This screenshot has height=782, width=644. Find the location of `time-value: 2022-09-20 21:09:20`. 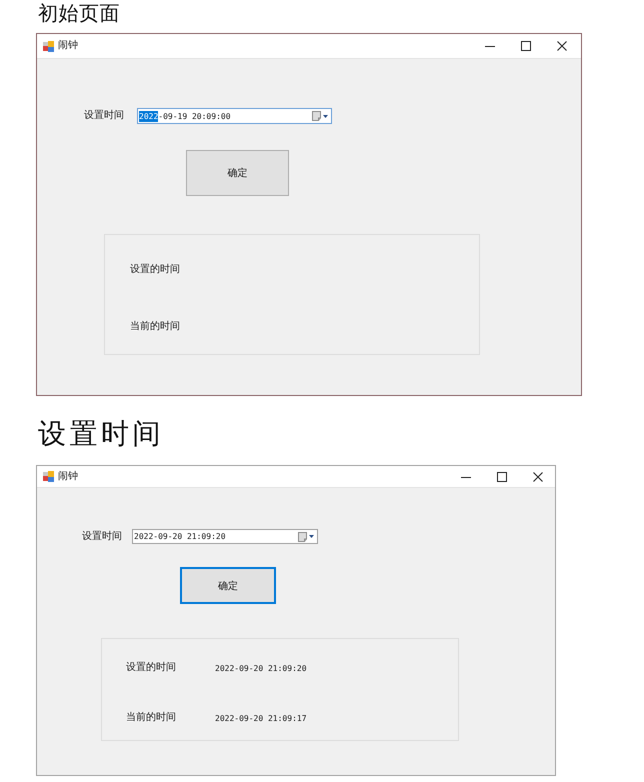

time-value: 2022-09-20 21:09:20 is located at coordinates (261, 668).